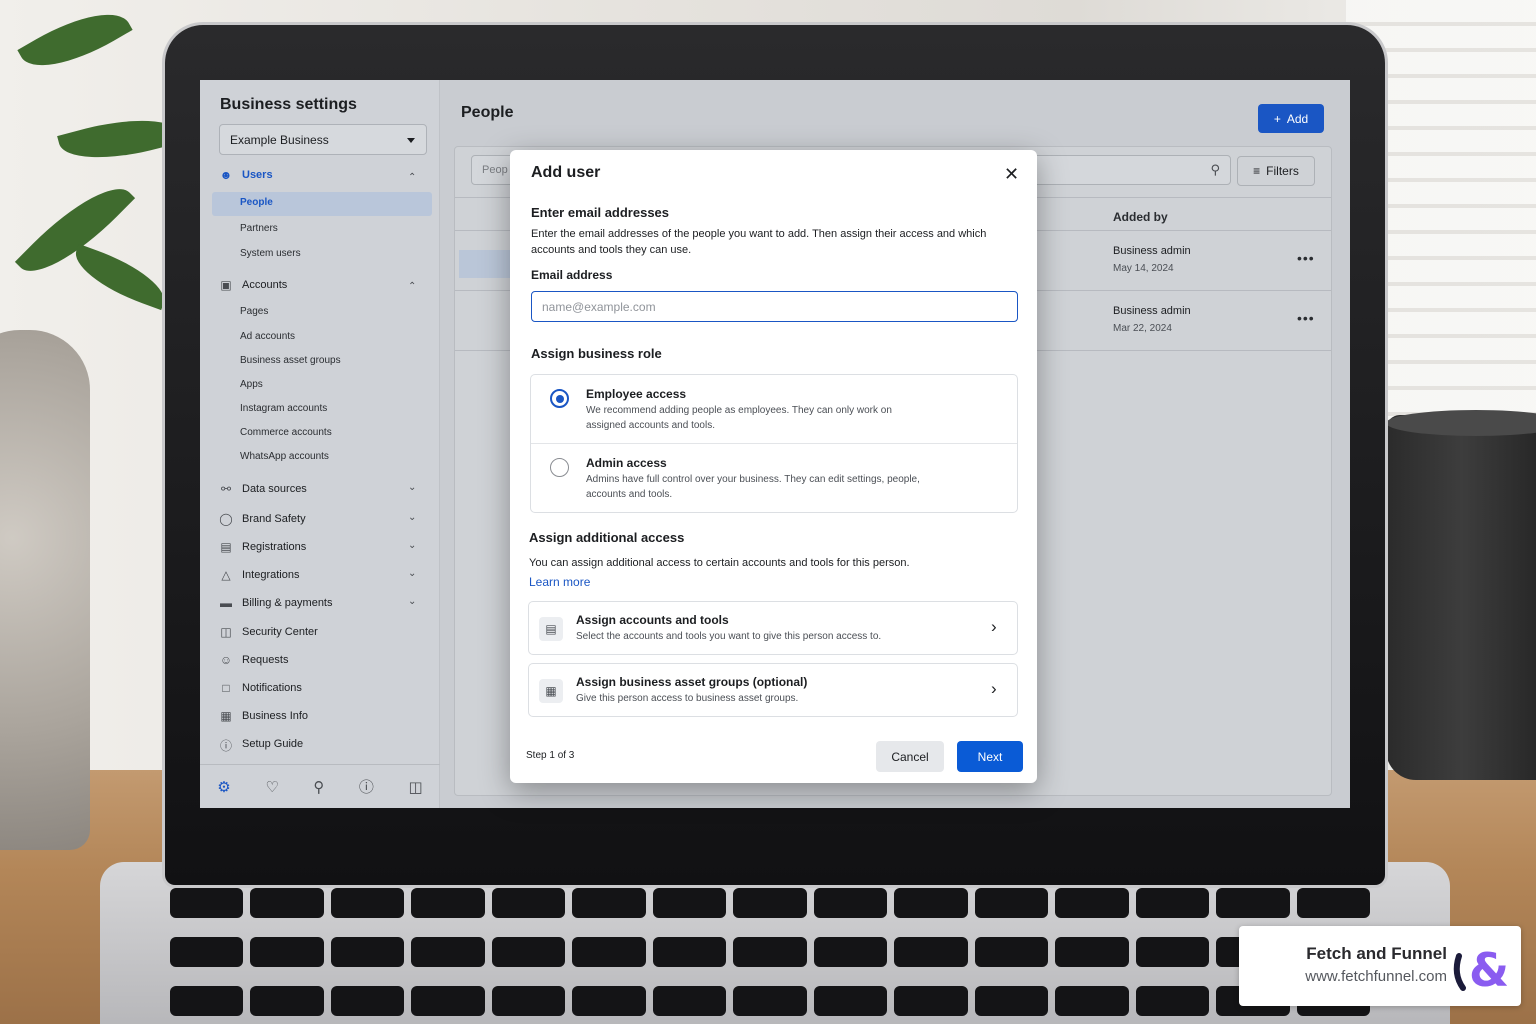 This screenshot has height=1024, width=1536. I want to click on sidebar-item-billing-payments: ▬ Billing & payments, so click(275, 603).